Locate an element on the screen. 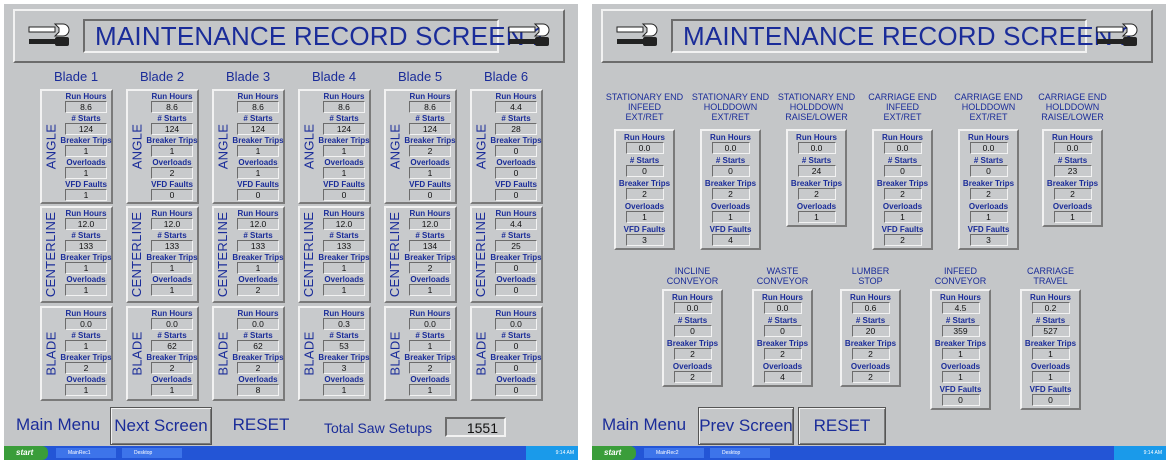  counter-starts: # Starts 53 is located at coordinates (344, 341).